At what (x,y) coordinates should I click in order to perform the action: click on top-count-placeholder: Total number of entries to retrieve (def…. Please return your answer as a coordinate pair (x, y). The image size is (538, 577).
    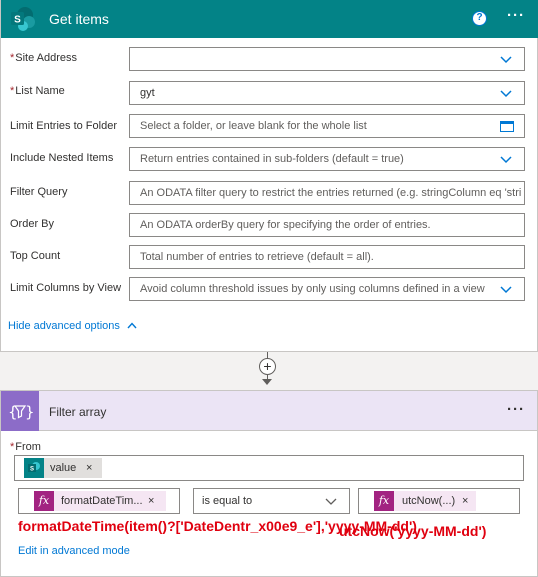
    Looking at the image, I should click on (257, 257).